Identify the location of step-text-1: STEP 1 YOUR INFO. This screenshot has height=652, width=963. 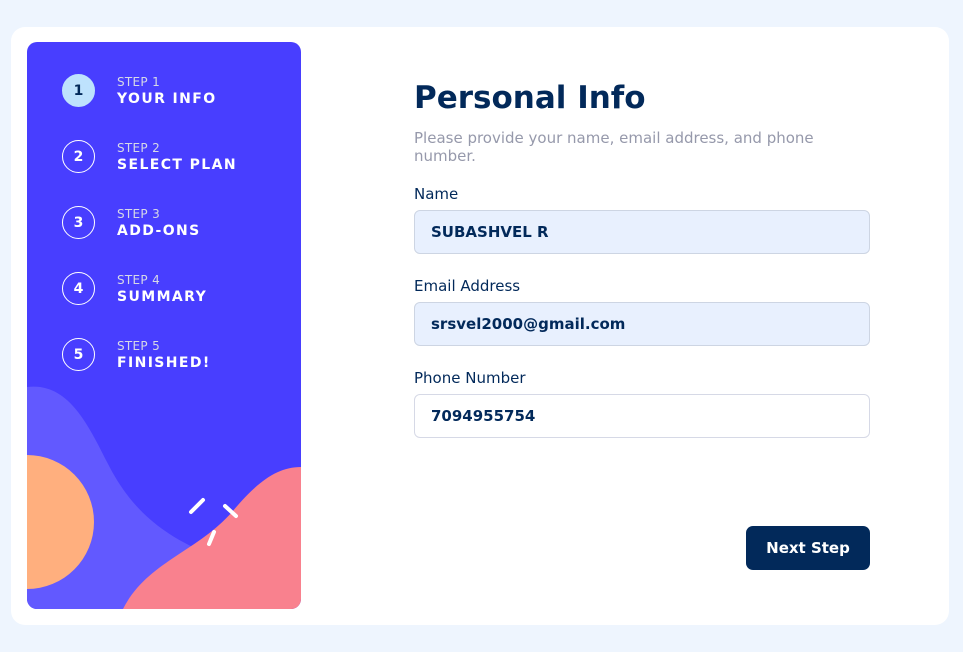
(167, 91).